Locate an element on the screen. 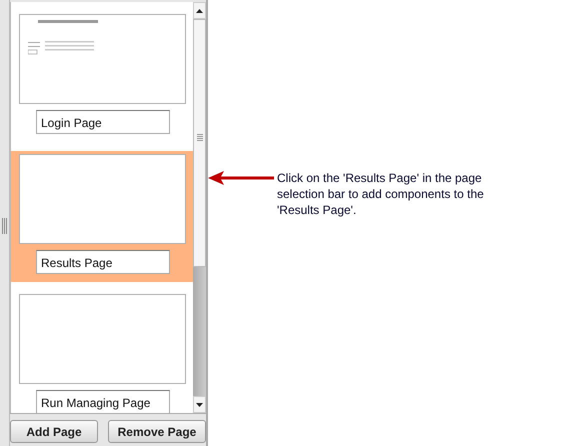  arrow-icon is located at coordinates (241, 178).